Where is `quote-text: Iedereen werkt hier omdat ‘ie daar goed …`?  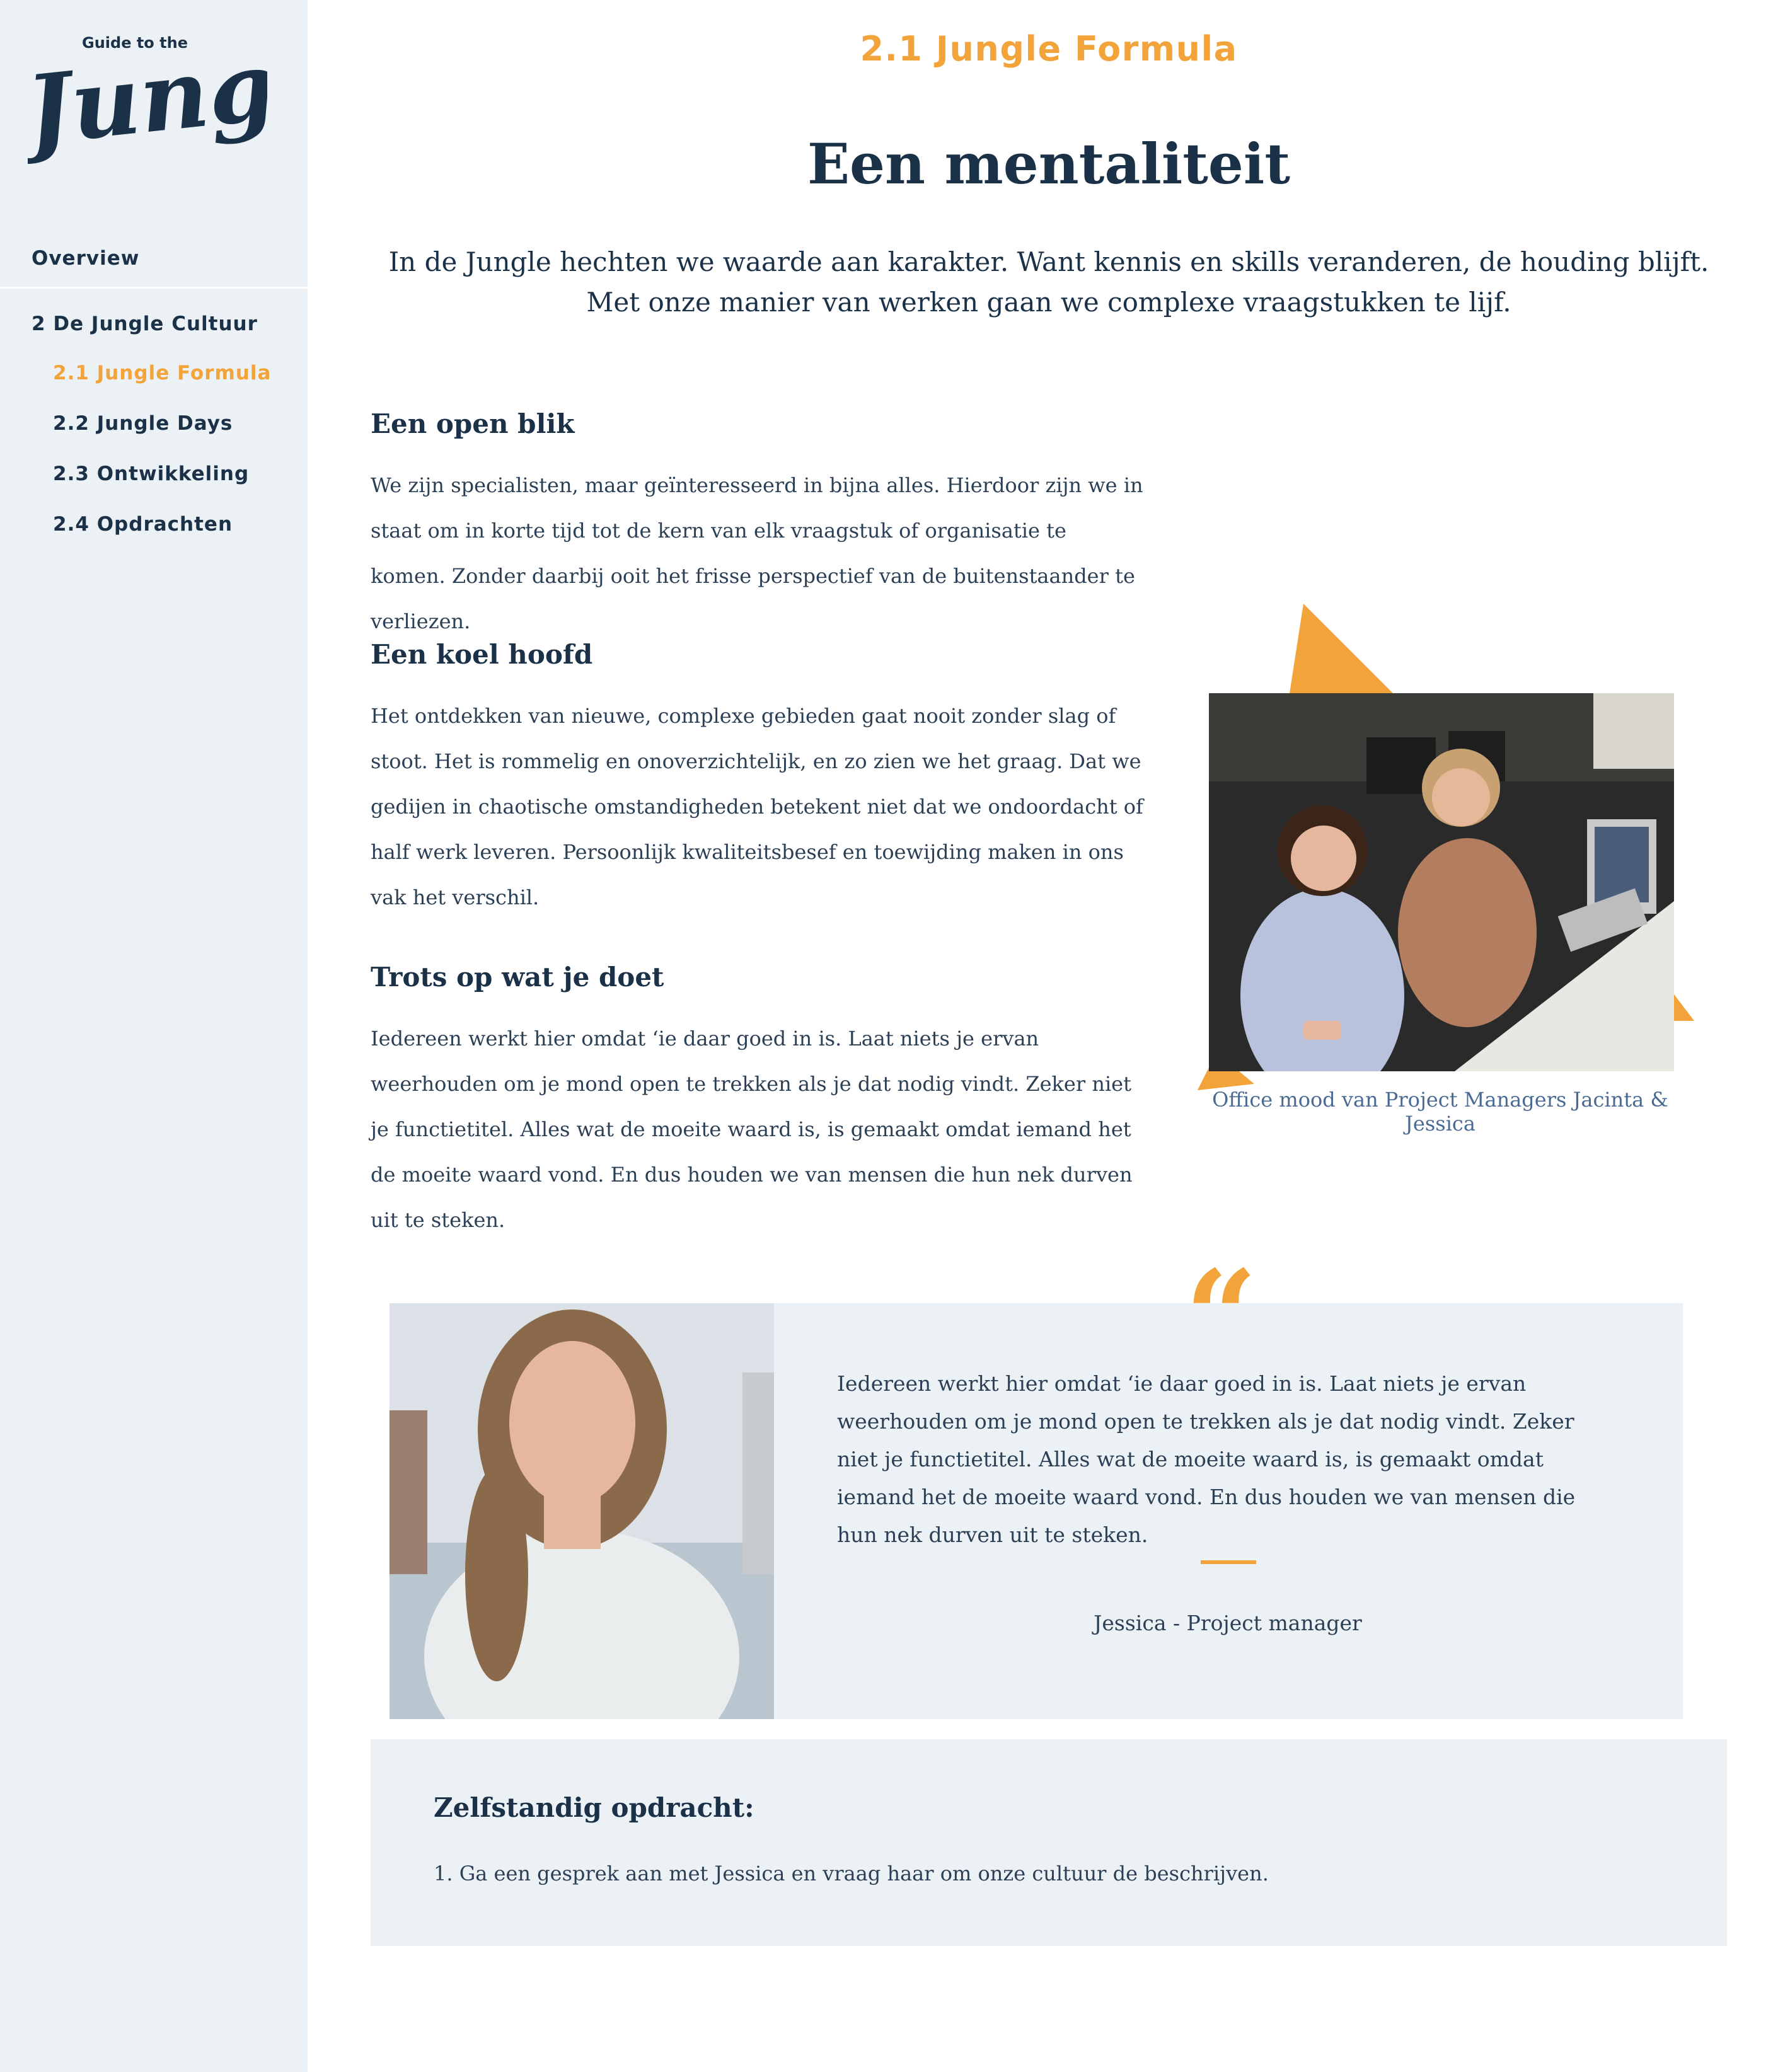 quote-text: Iedereen werkt hier omdat ‘ie daar goed … is located at coordinates (1207, 1459).